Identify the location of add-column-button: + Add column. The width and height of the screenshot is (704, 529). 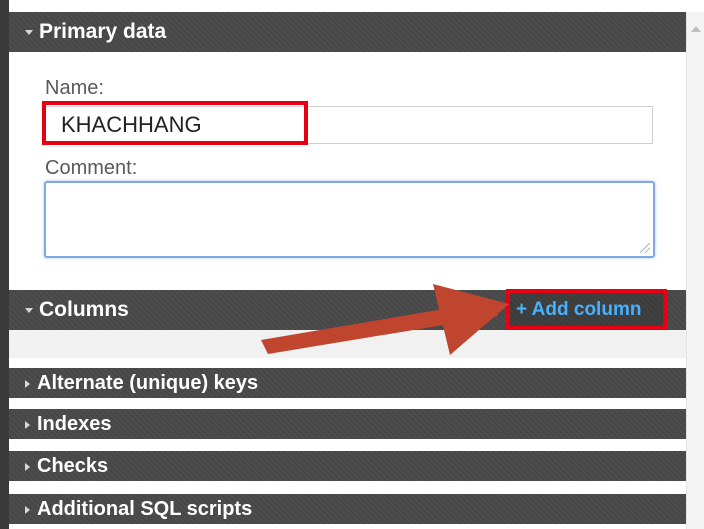
(586, 309).